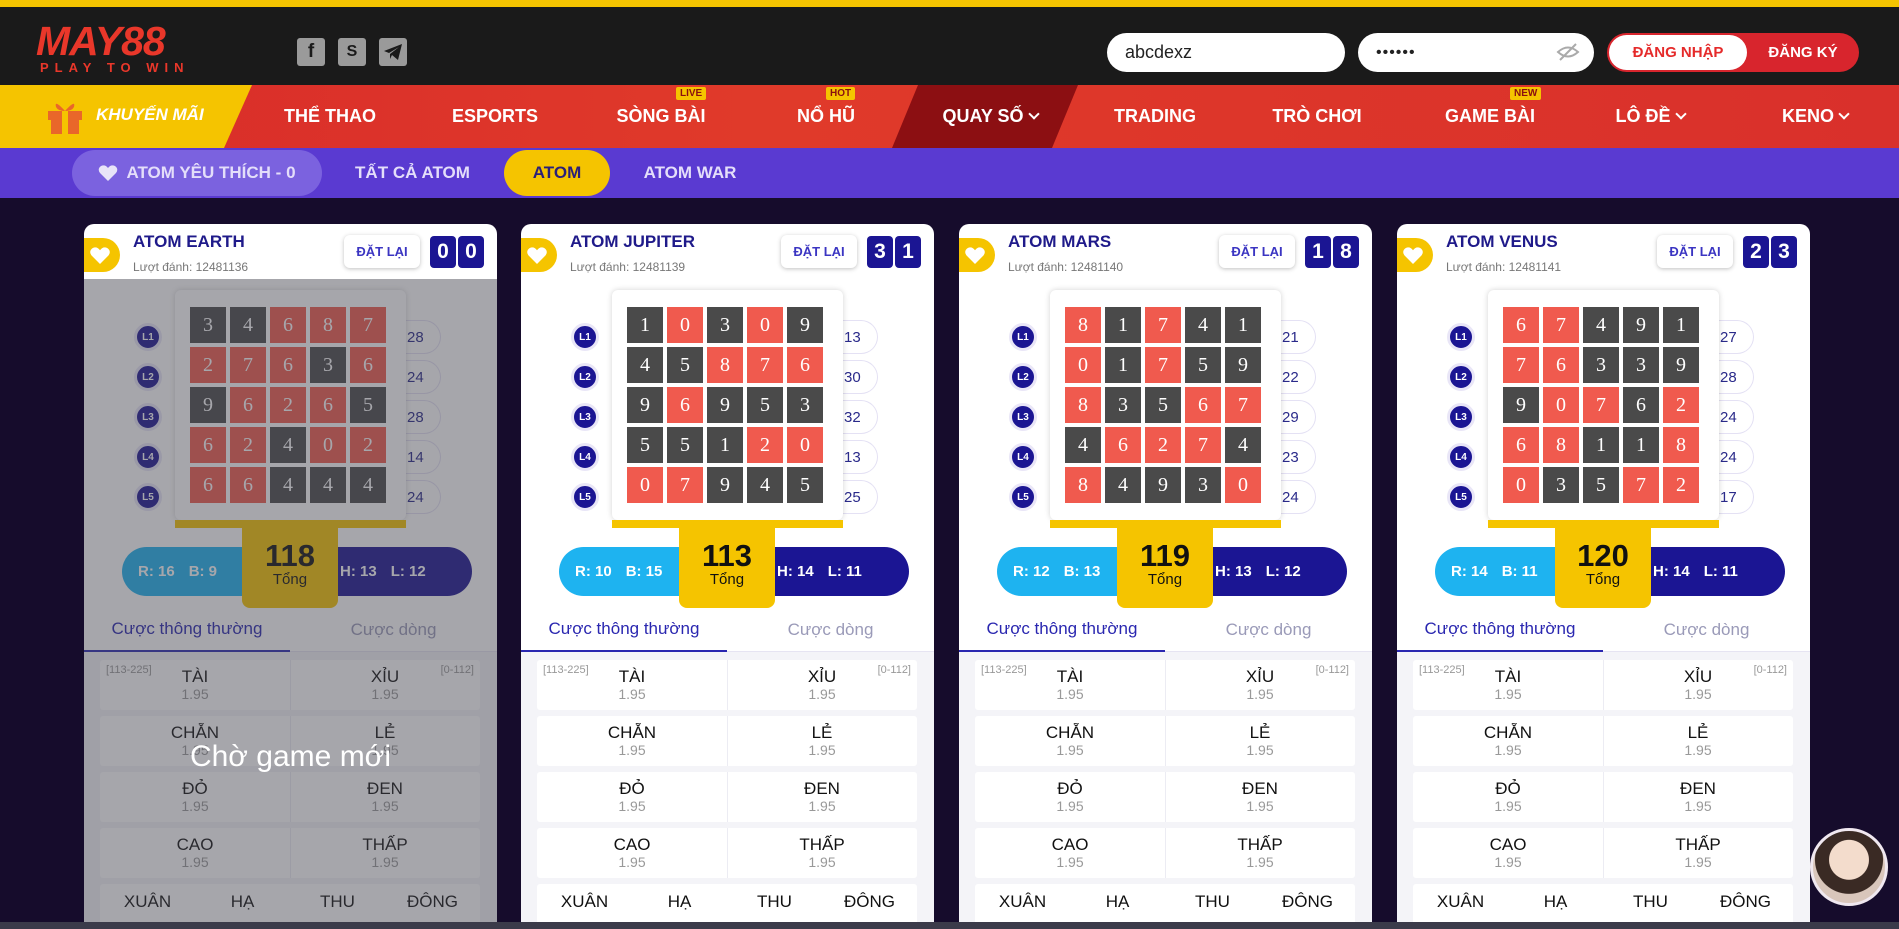  I want to click on nav-item-tro-choi: TRÒ CHƠI, so click(1317, 116).